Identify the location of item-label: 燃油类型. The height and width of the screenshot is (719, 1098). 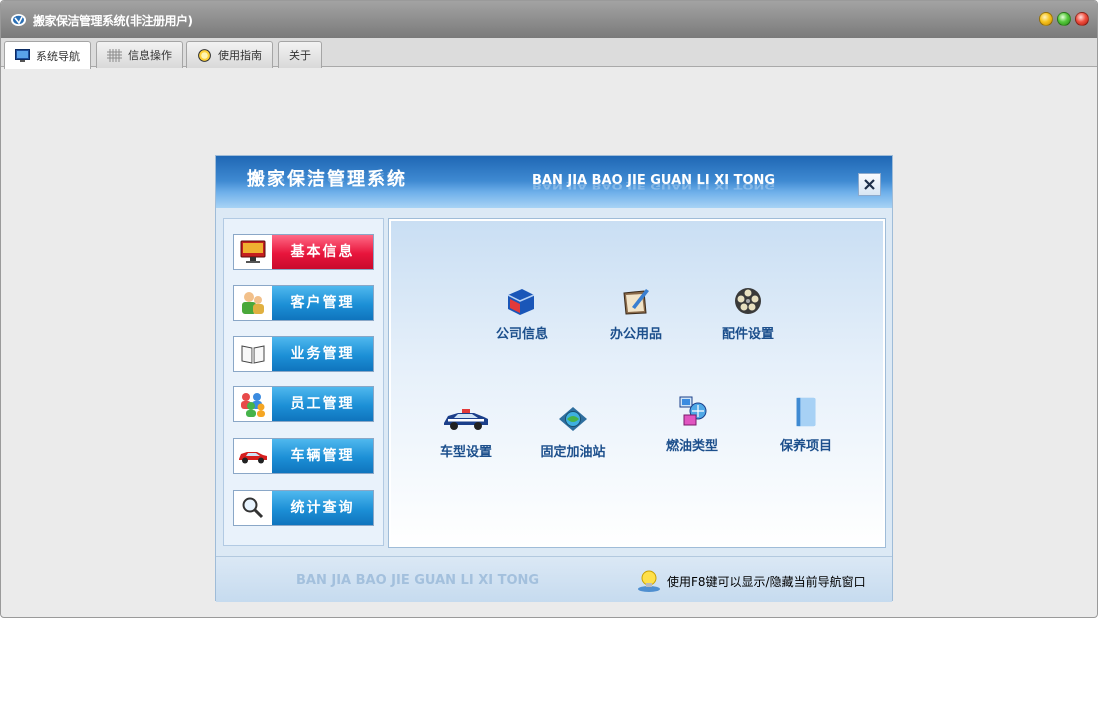
(691, 446).